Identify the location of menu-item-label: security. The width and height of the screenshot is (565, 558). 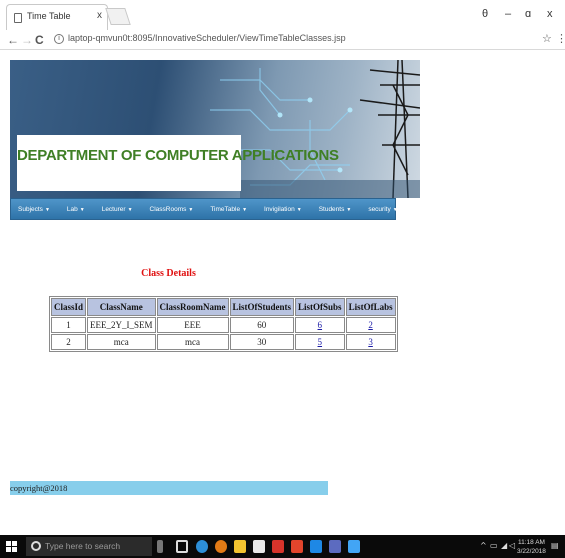
(379, 209).